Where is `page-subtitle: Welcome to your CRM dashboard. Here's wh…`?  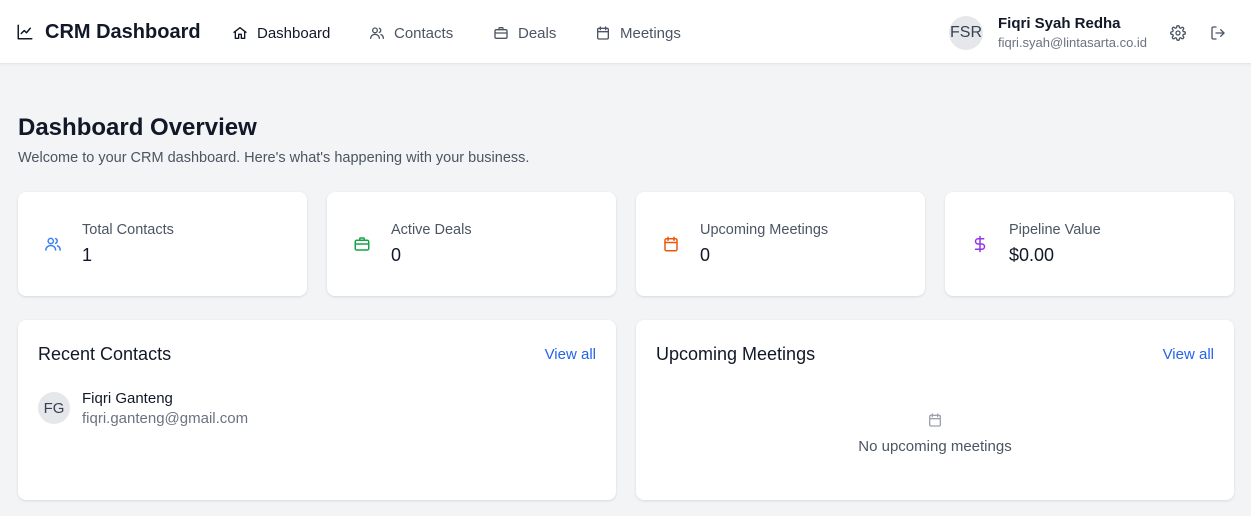
page-subtitle: Welcome to your CRM dashboard. Here's wh… is located at coordinates (274, 158).